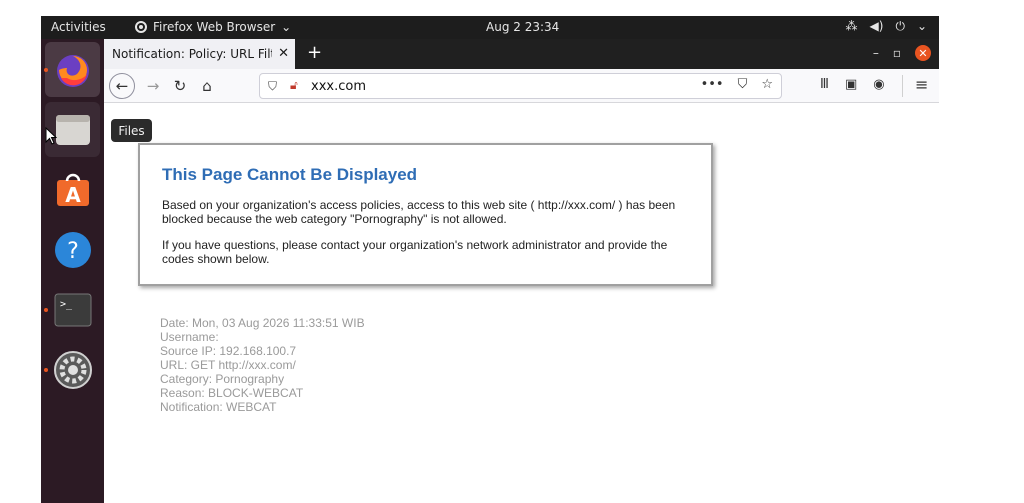  I want to click on detail-line: Notification: WEBCAT, so click(218, 407).